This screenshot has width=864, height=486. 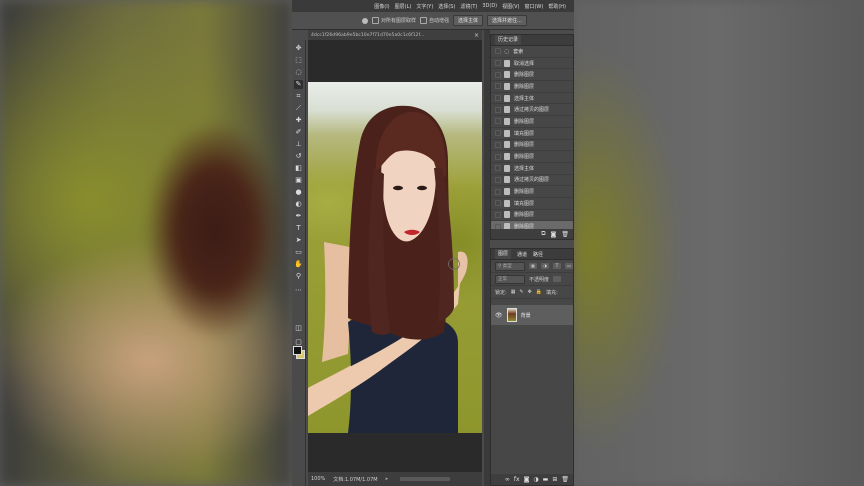 What do you see at coordinates (298, 328) in the screenshot?
I see `quick-mask-icon: ◫` at bounding box center [298, 328].